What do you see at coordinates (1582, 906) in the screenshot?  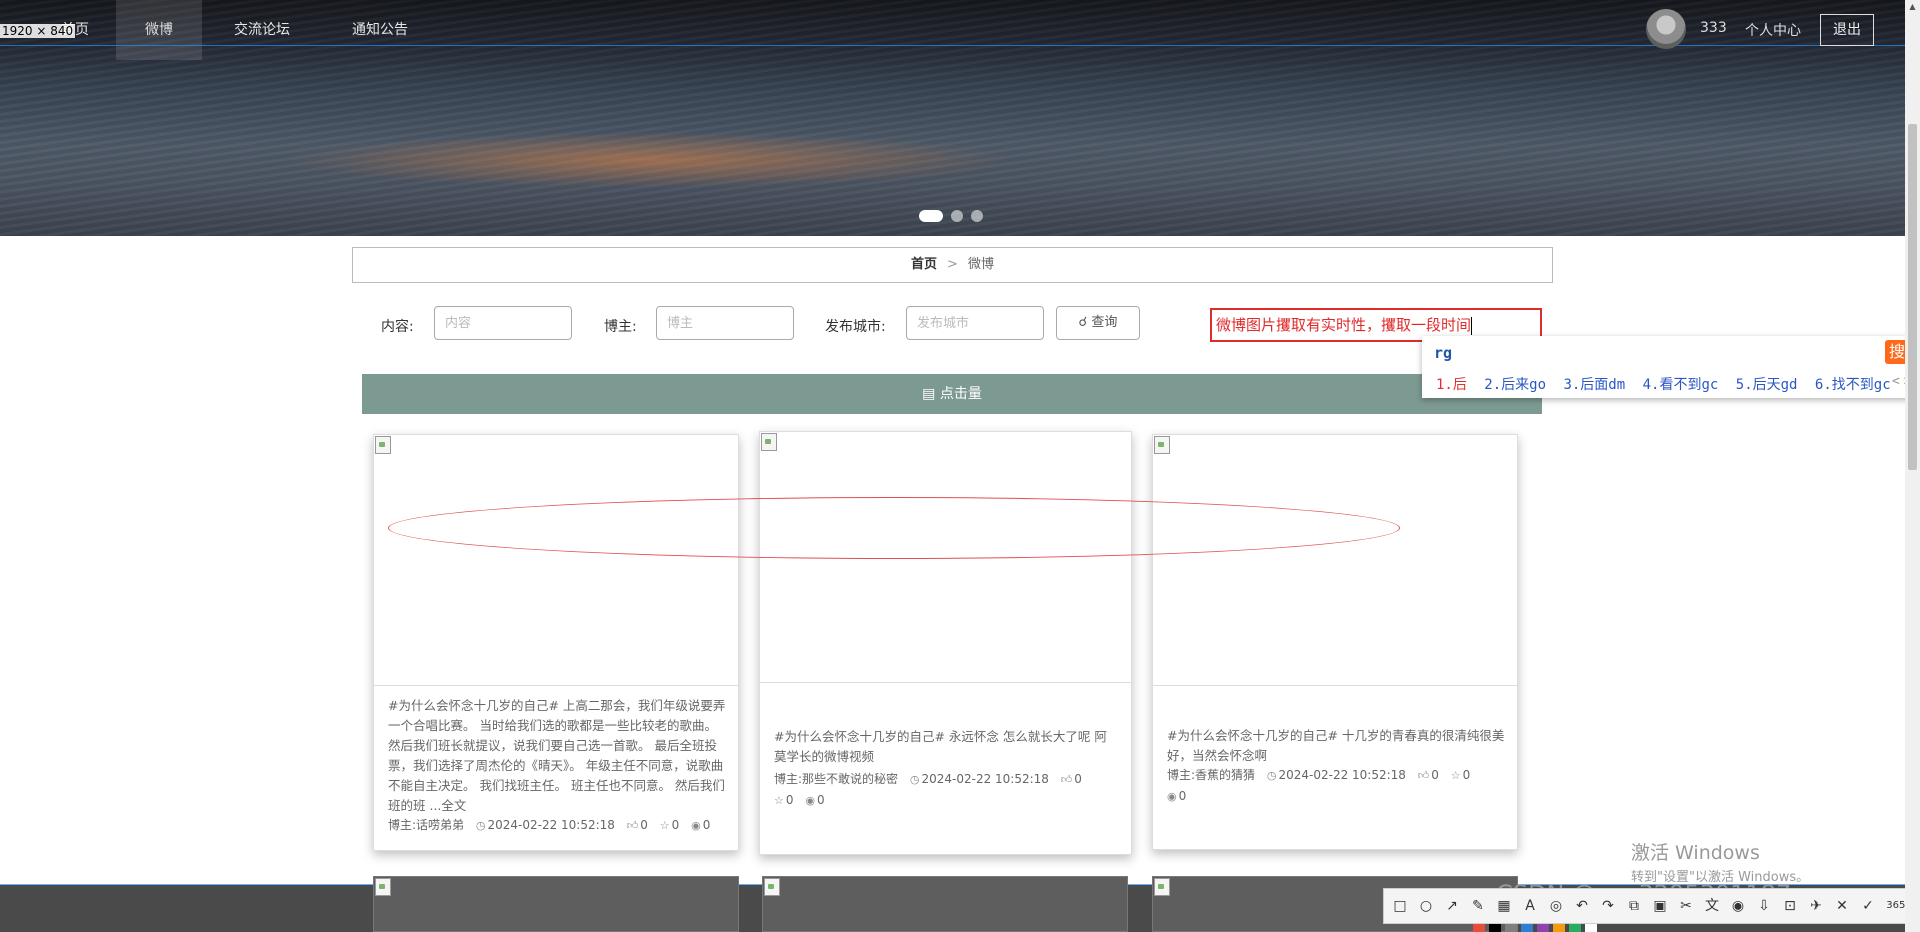 I see `undo-icon: ↶` at bounding box center [1582, 906].